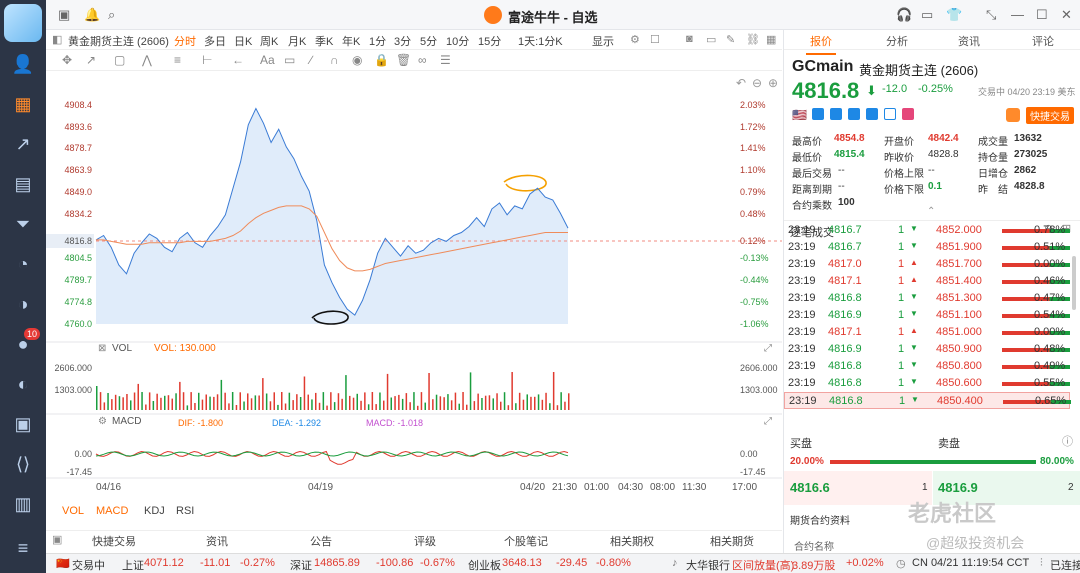 This screenshot has width=1080, height=573. I want to click on camera-icon: ◙, so click(689, 39).